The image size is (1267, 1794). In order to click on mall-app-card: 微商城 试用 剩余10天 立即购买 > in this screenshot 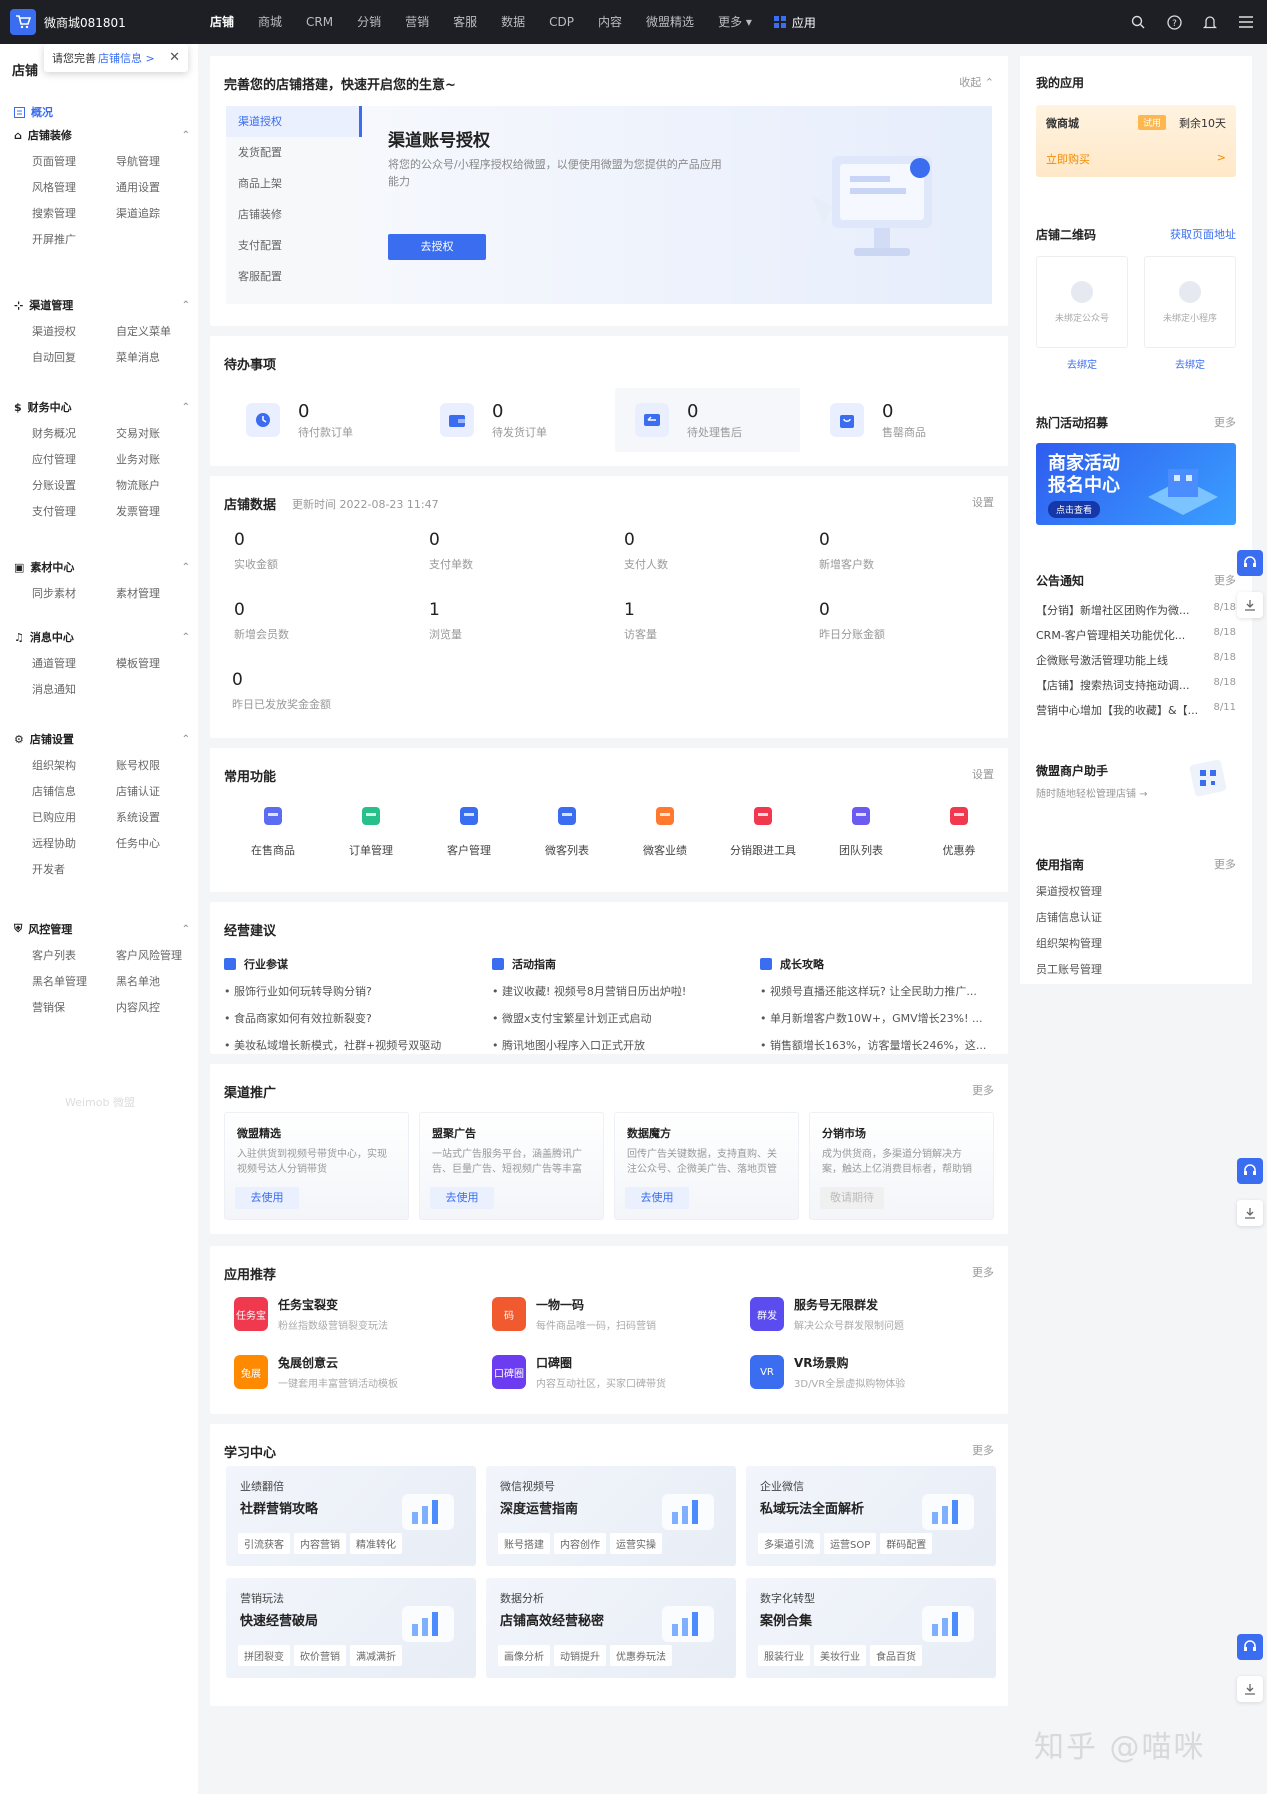, I will do `click(1136, 141)`.